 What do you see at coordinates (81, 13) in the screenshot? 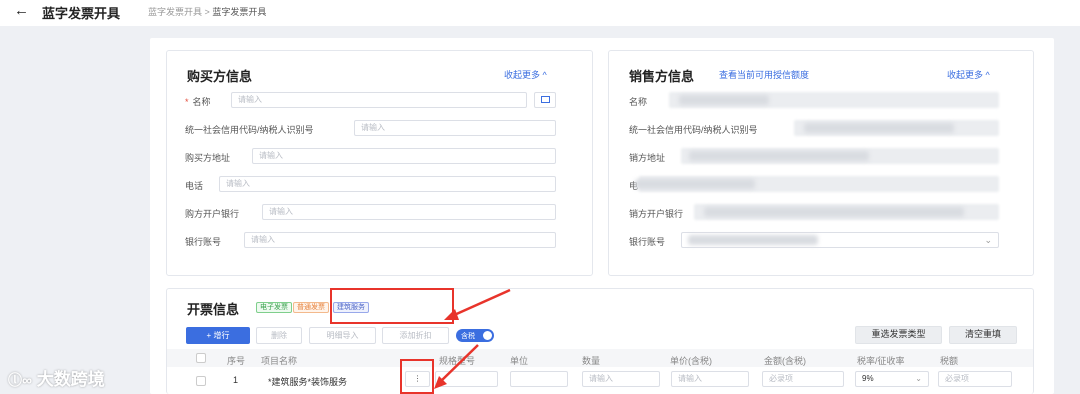
I see `page-title: 蓝字发票开具` at bounding box center [81, 13].